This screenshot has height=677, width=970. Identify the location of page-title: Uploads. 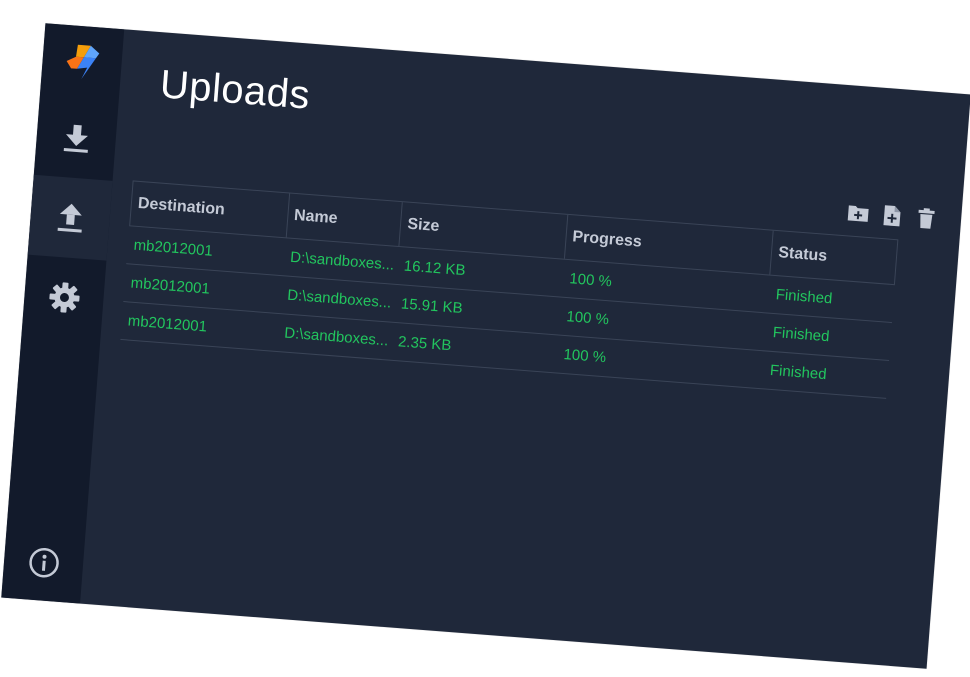
(235, 90).